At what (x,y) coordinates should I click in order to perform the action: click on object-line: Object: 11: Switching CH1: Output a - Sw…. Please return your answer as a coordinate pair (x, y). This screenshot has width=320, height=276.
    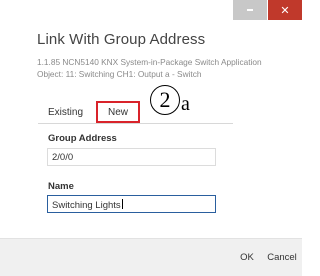
    Looking at the image, I should click on (119, 74).